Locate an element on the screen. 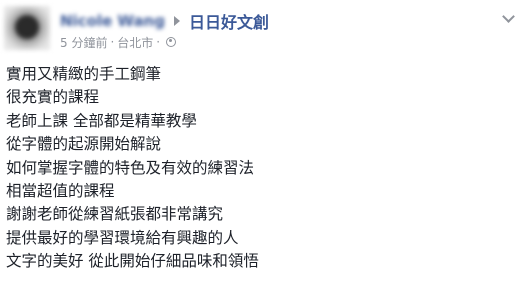 This screenshot has height=283, width=526. post-meta: 5 分鐘前 · 台北市 · is located at coordinates (118, 42).